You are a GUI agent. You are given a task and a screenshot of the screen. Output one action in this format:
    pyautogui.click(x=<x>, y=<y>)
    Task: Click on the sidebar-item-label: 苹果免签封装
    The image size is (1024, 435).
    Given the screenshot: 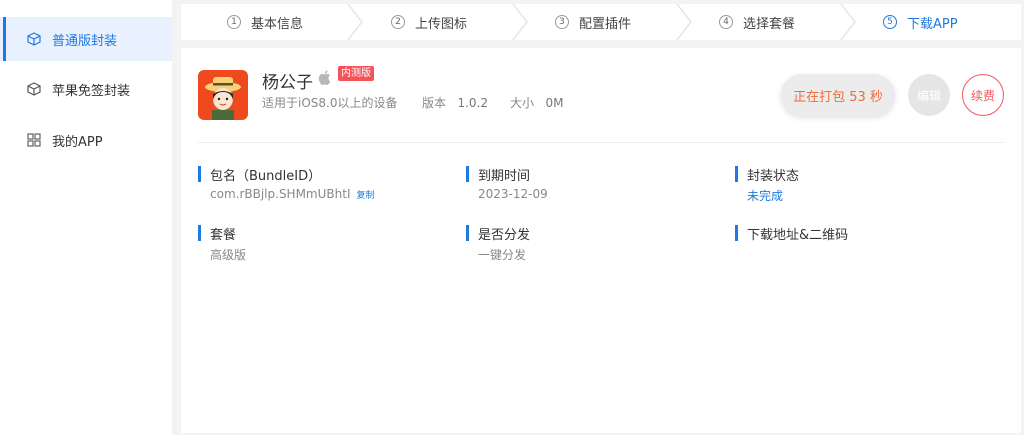 What is the action you would take?
    pyautogui.click(x=91, y=91)
    